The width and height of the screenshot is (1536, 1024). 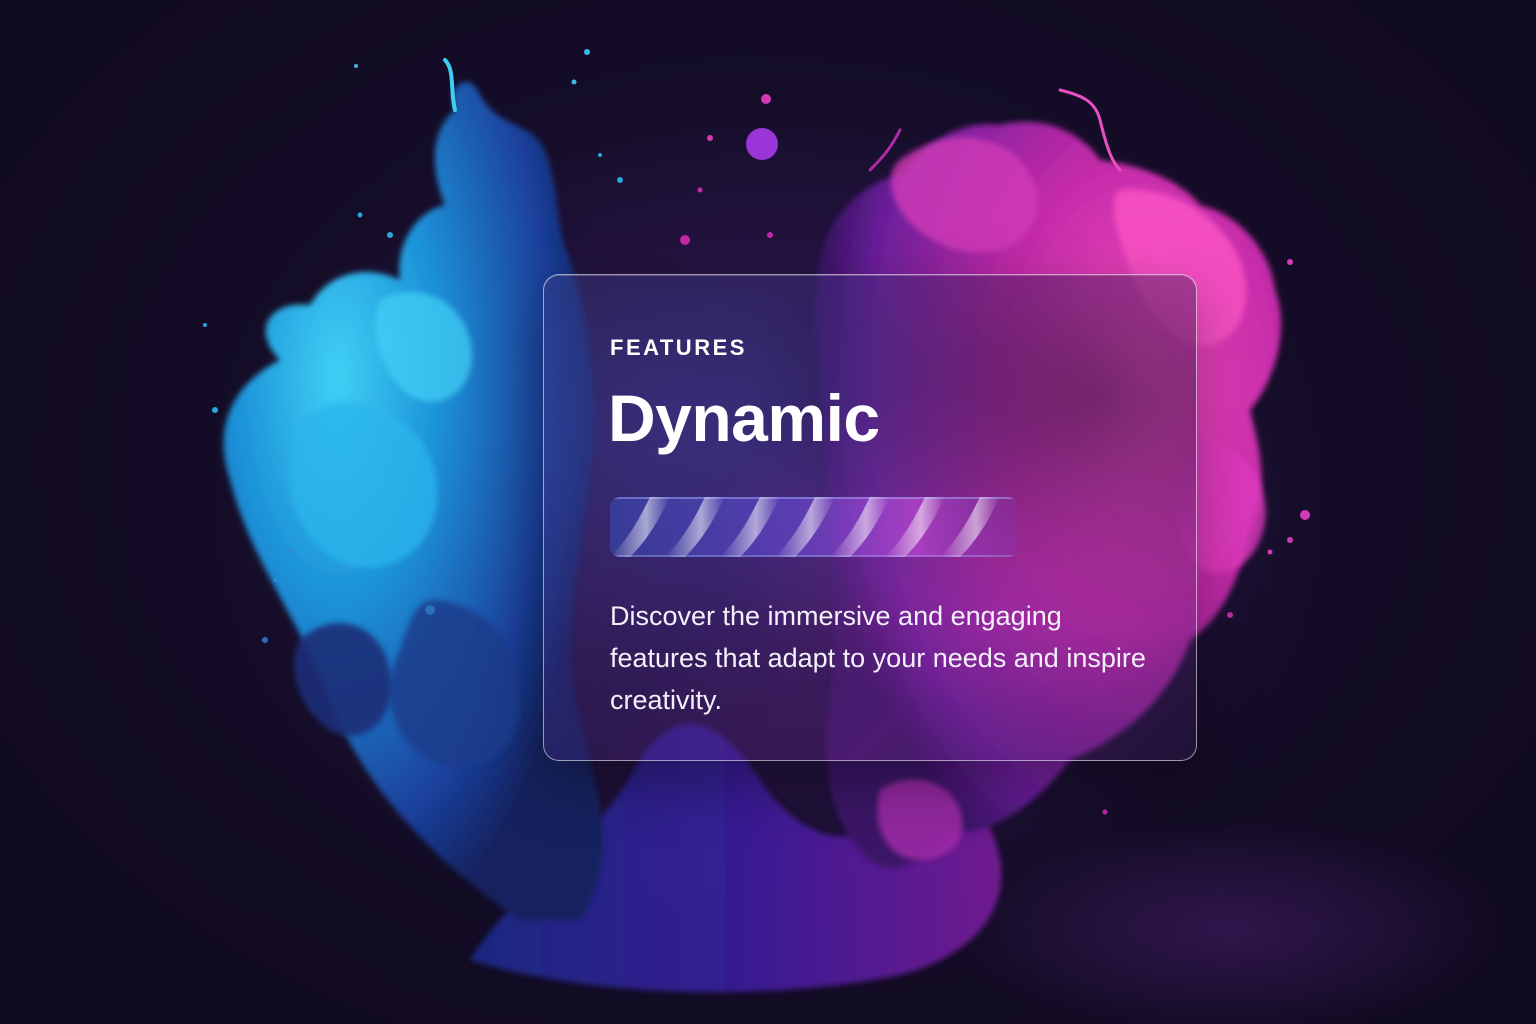 I want to click on wave-pattern-icon, so click(x=814, y=527).